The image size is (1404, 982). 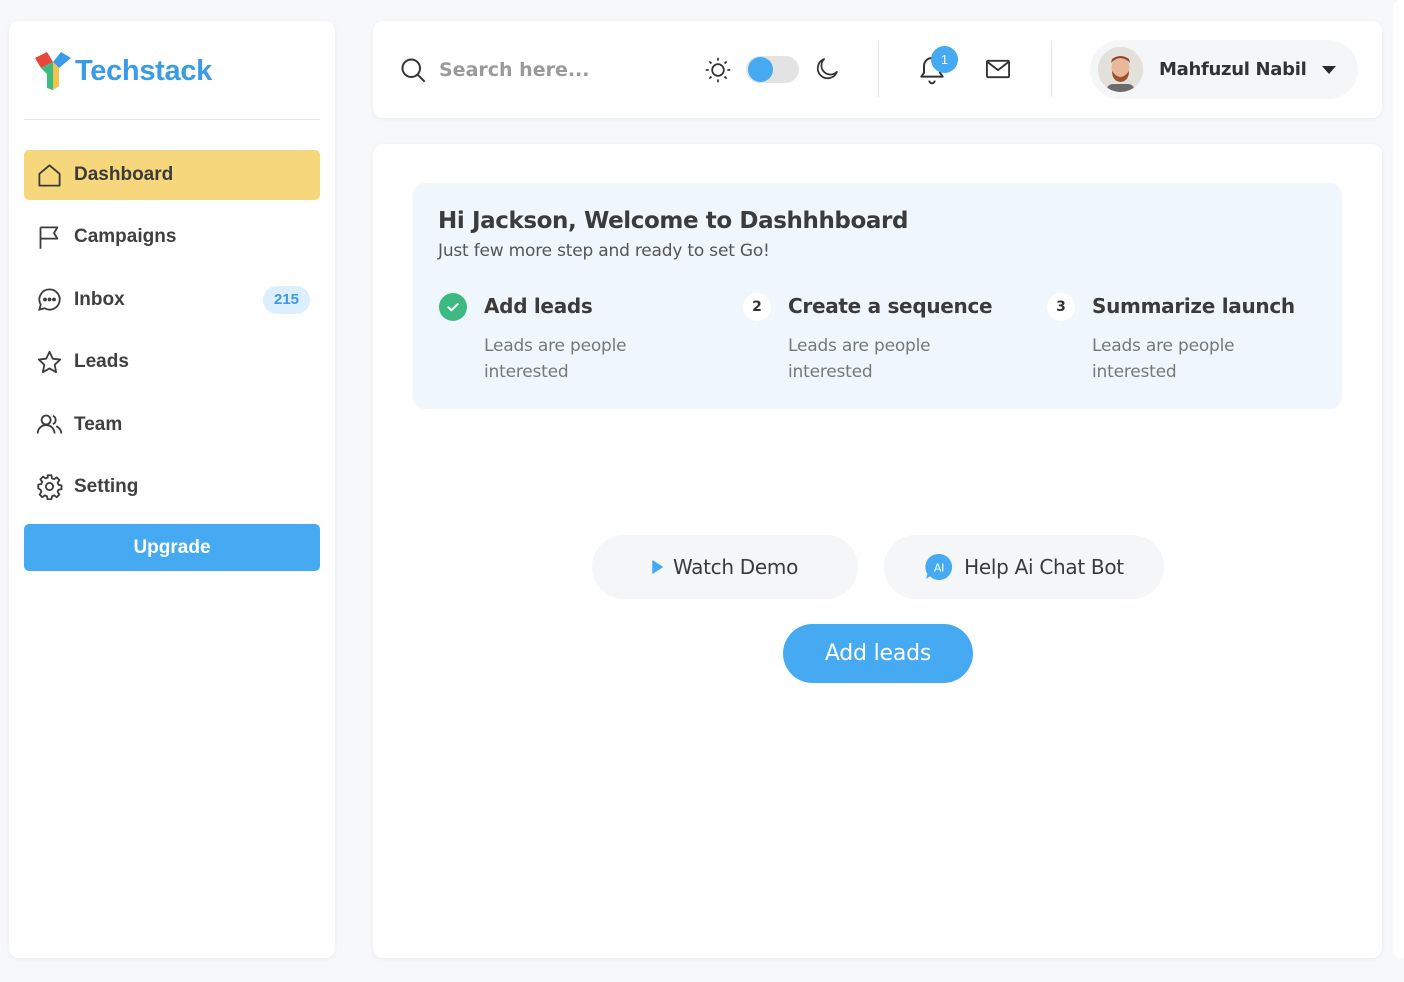 I want to click on users-icon, so click(x=49, y=424).